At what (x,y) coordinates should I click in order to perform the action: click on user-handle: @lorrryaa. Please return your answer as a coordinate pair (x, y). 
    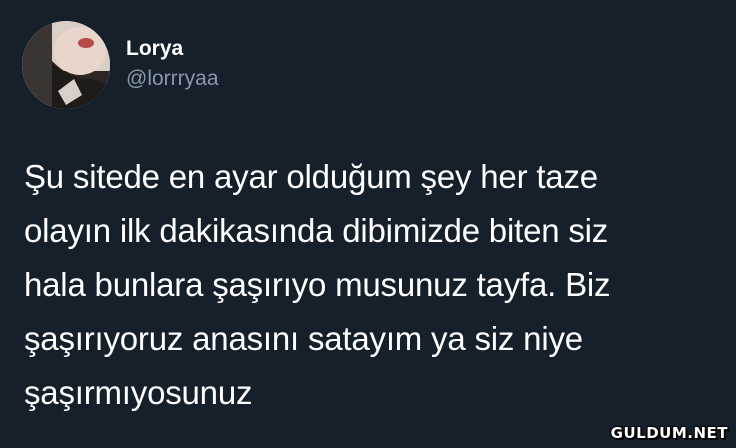
    Looking at the image, I should click on (172, 79).